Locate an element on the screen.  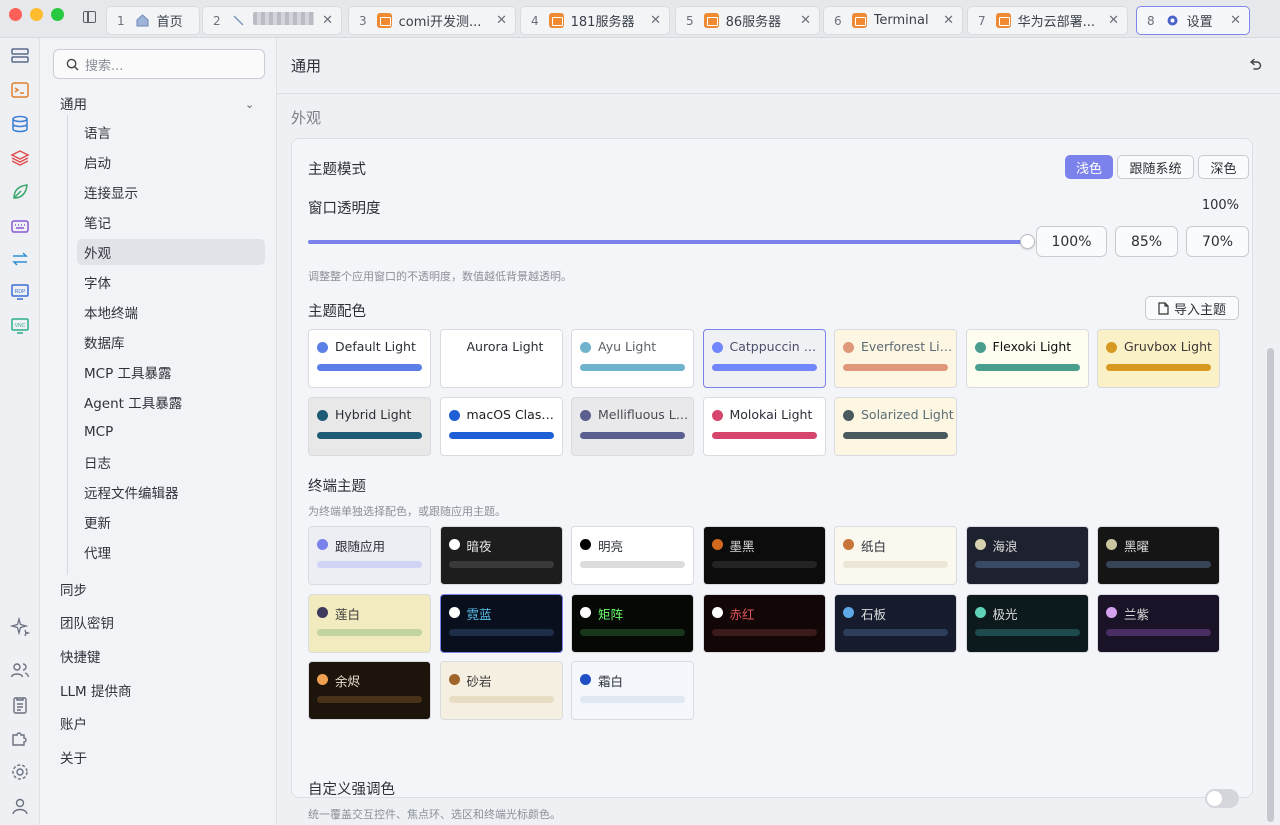
gear-icon is located at coordinates (20, 772).